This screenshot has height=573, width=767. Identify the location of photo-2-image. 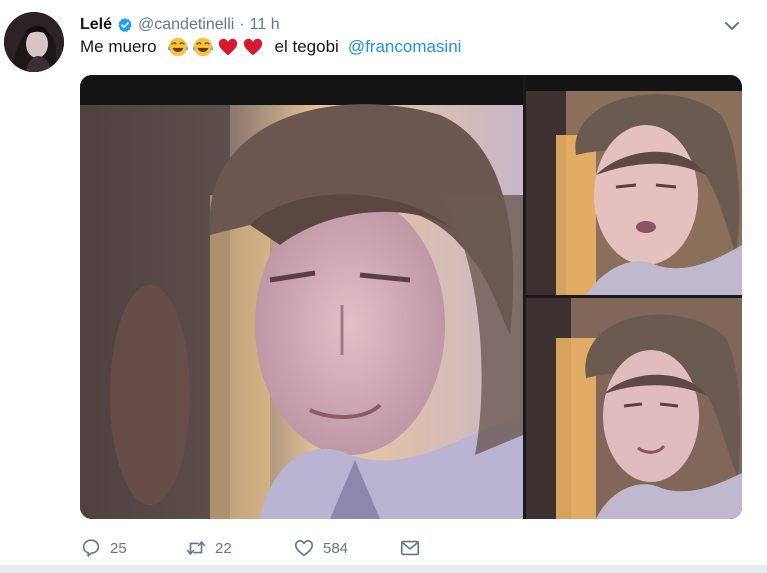
(634, 185).